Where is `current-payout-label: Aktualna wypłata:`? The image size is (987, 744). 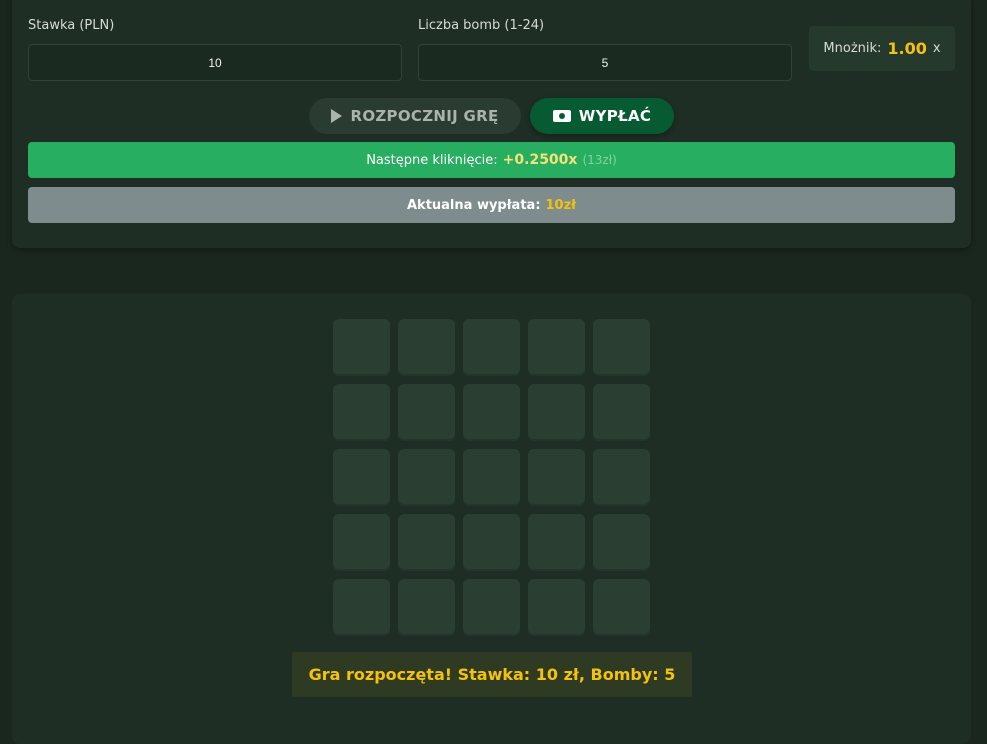 current-payout-label: Aktualna wypłata: is located at coordinates (473, 205).